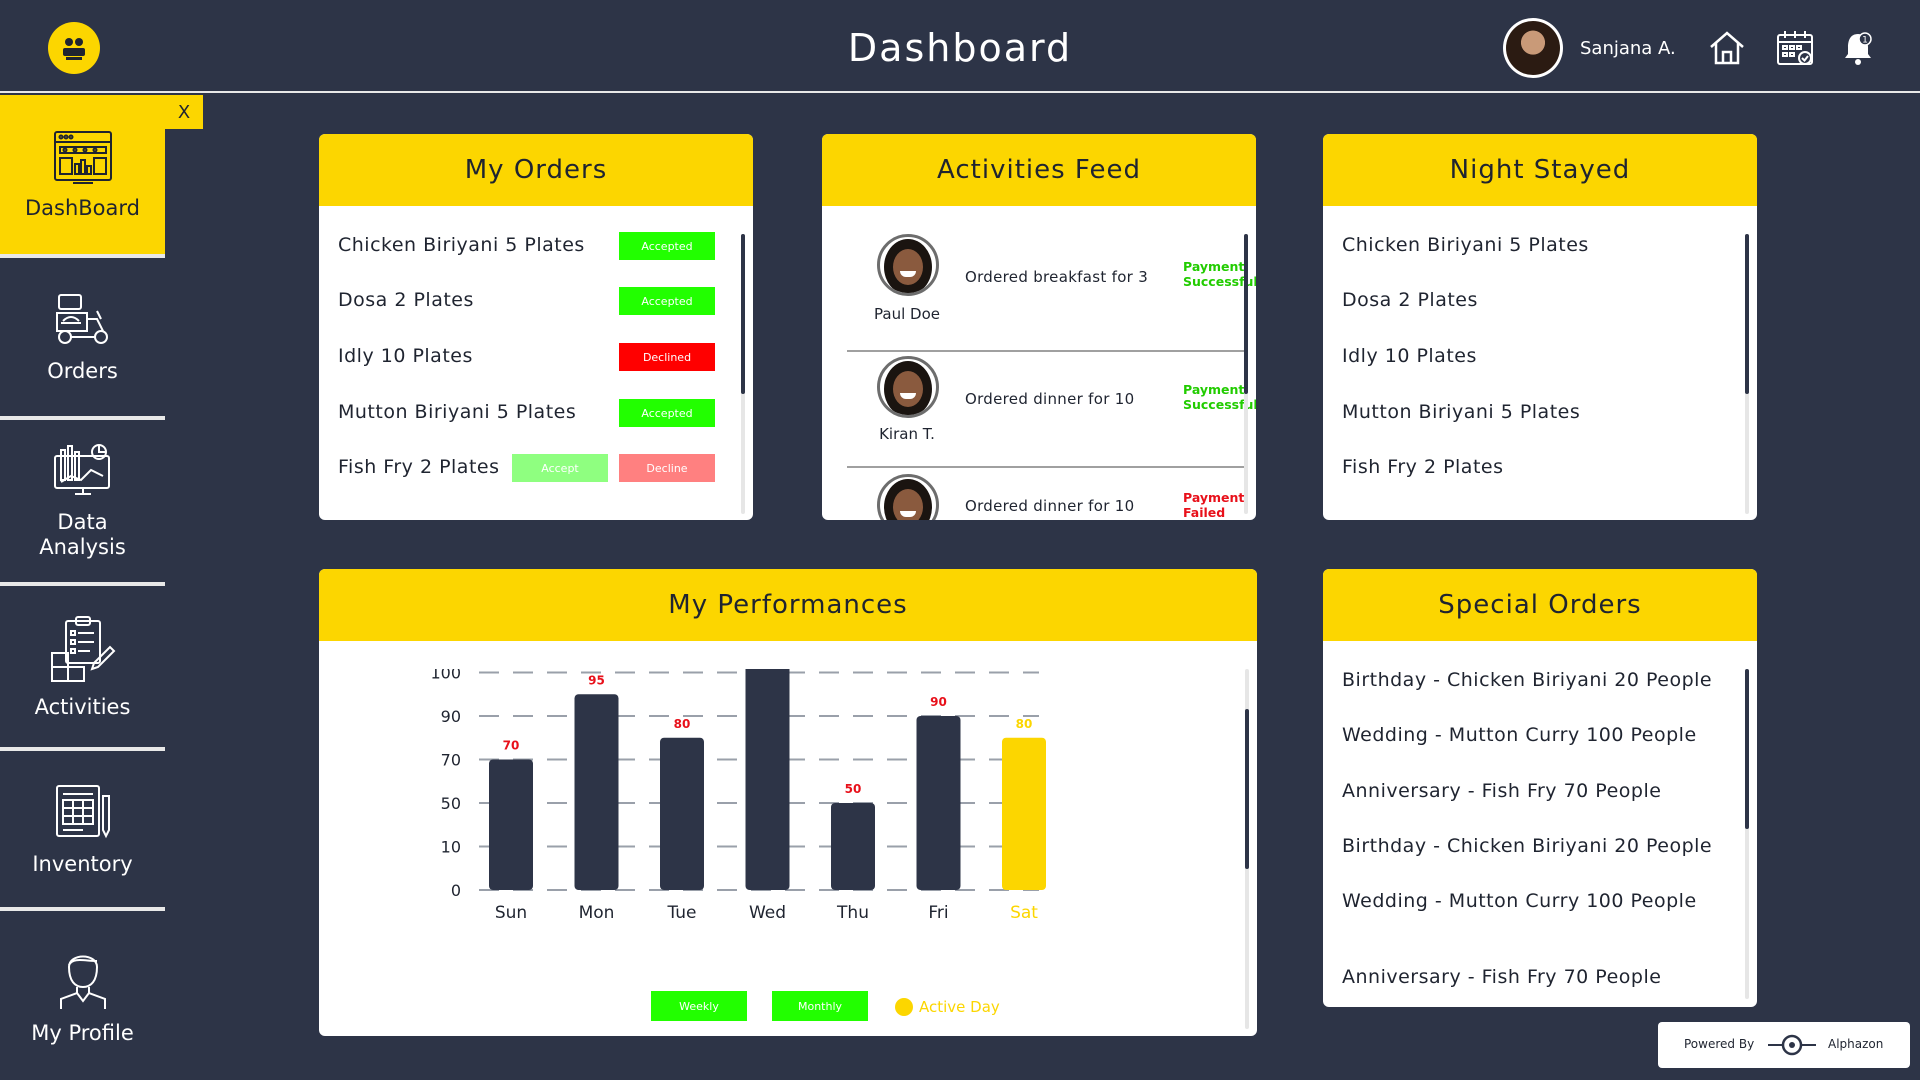  I want to click on bar-value-label: 50, so click(853, 789).